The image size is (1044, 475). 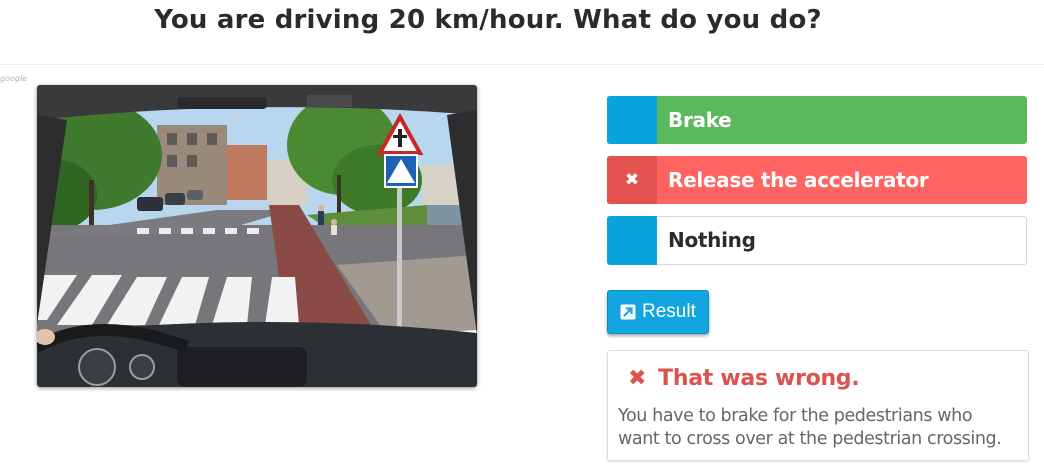 What do you see at coordinates (817, 240) in the screenshot?
I see `answer-option-nothing: Nothing` at bounding box center [817, 240].